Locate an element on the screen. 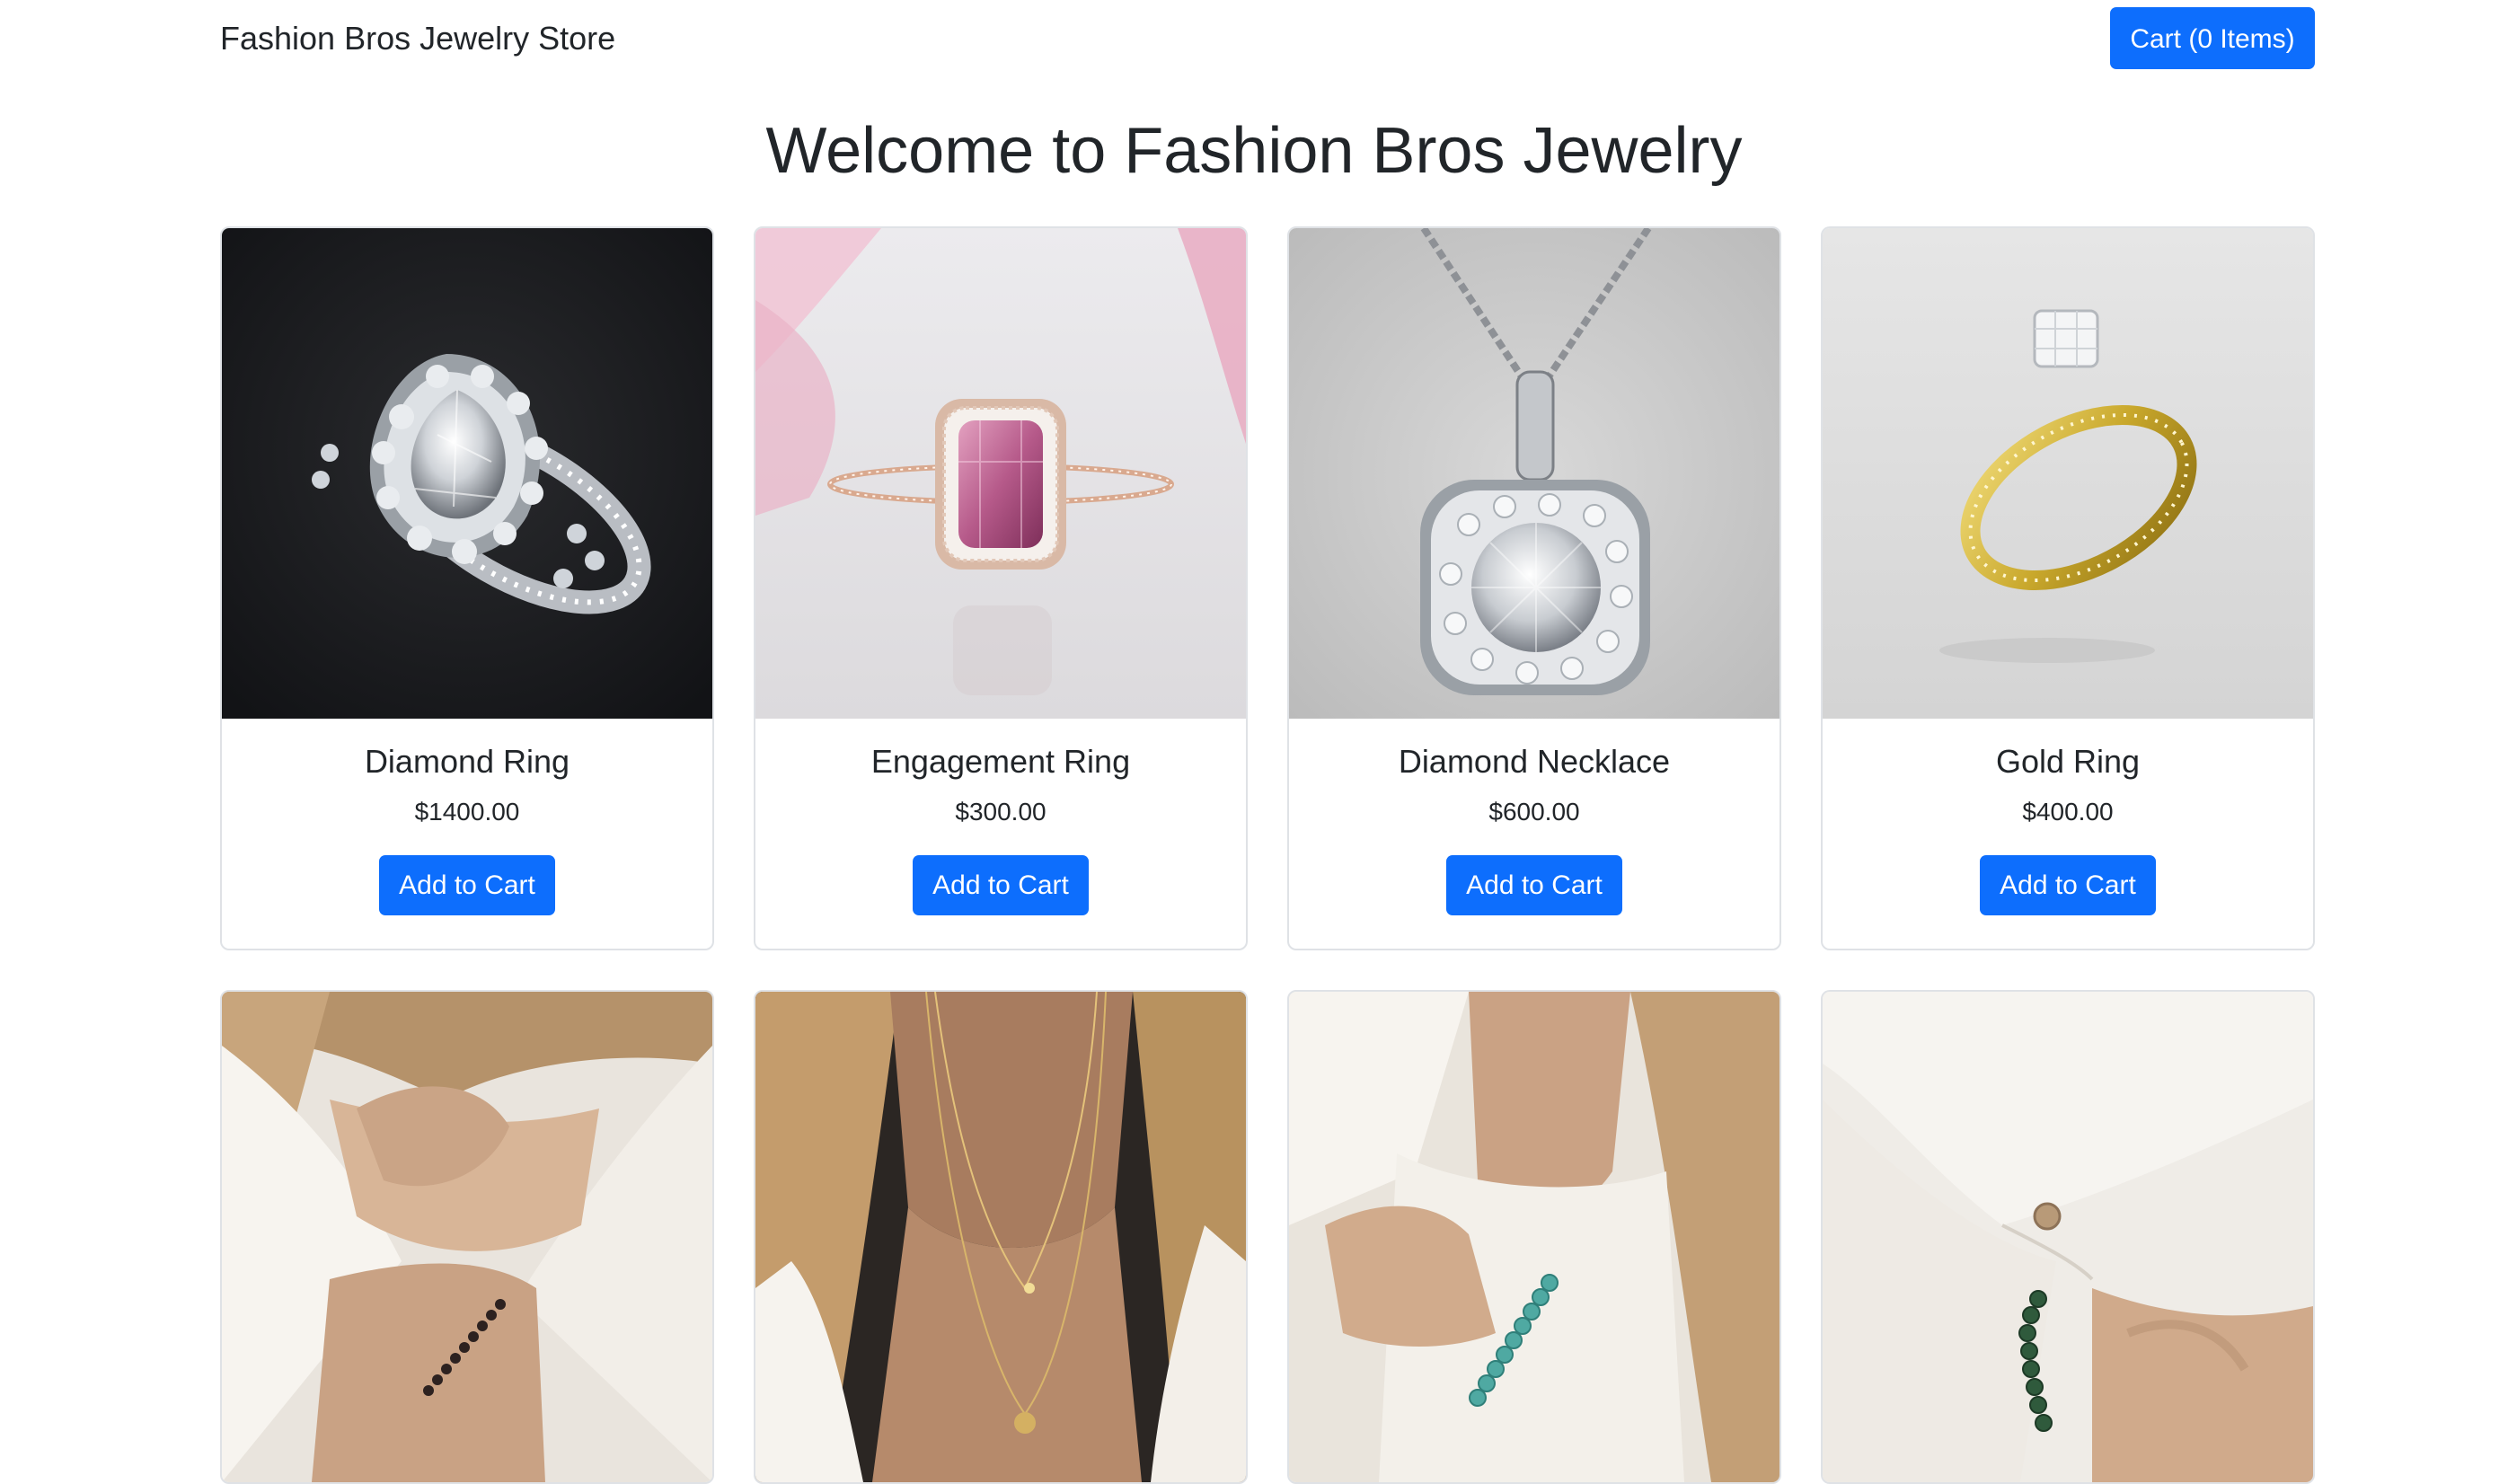 This screenshot has width=2508, height=1484. product-card: Gold Ring $400.00 Add to Cart is located at coordinates (2068, 588).